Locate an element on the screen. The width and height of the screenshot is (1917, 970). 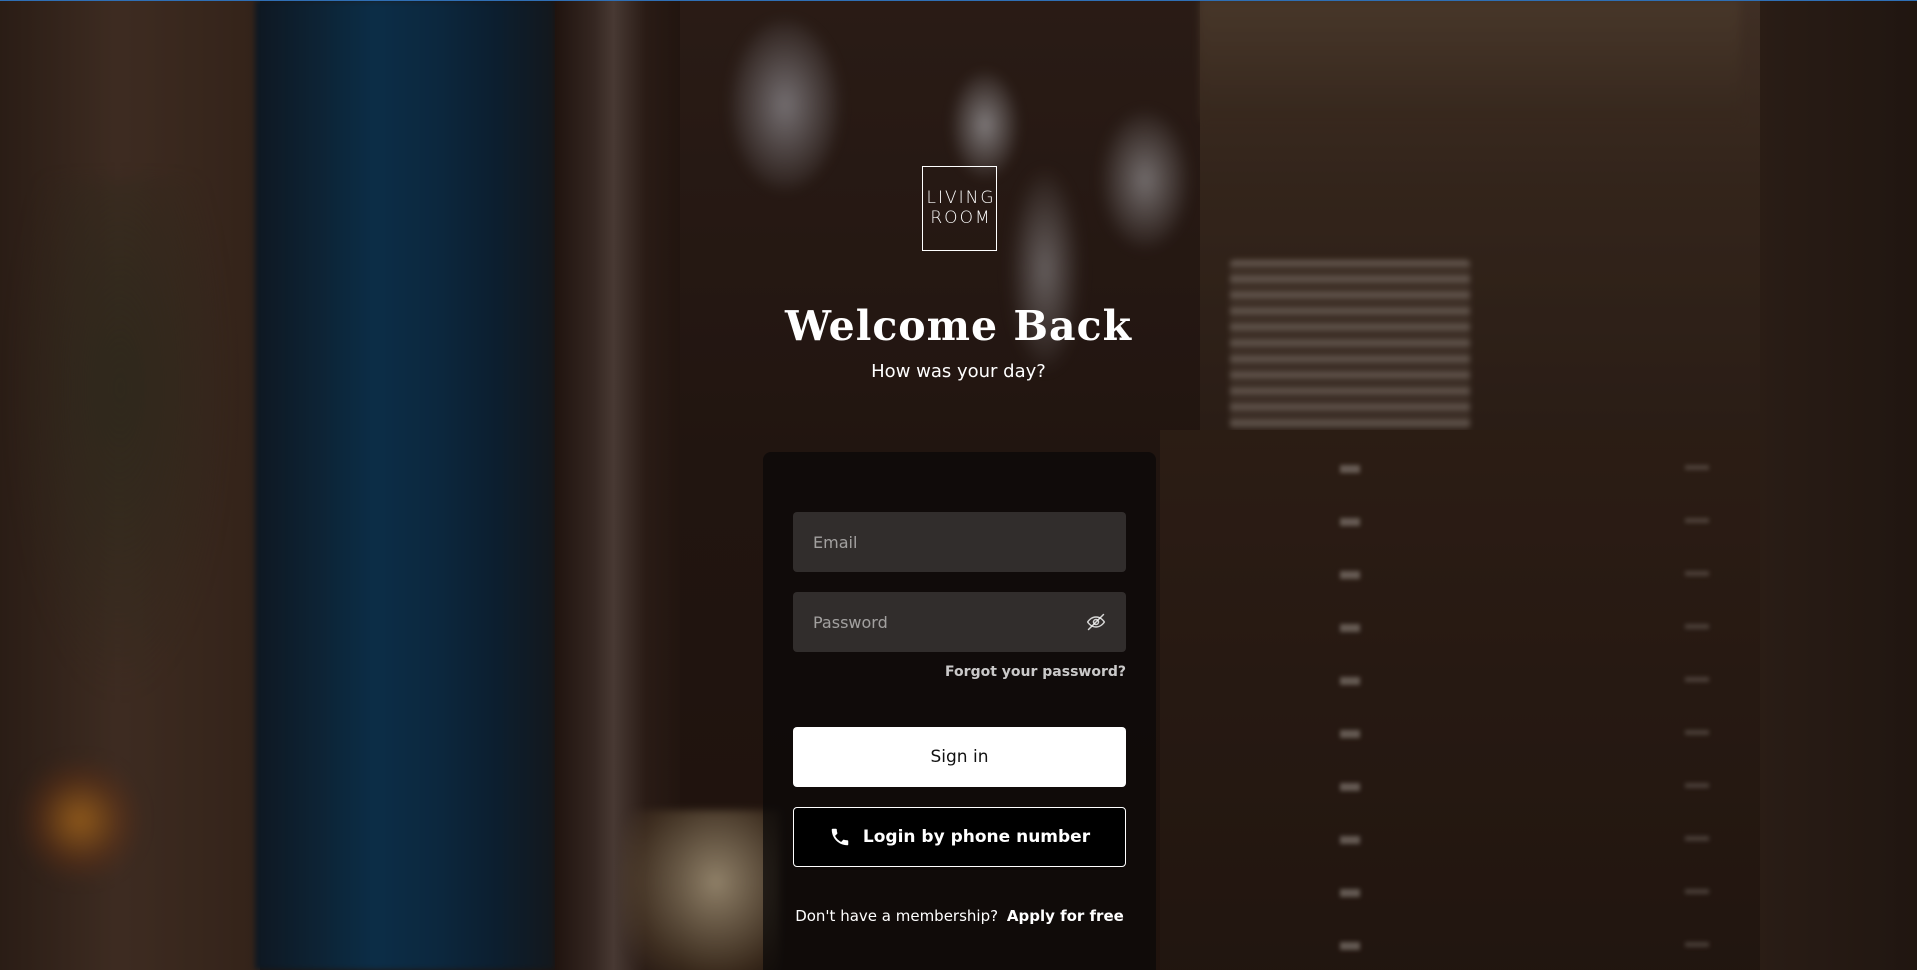
page-title: Welcome Back is located at coordinates (958, 326).